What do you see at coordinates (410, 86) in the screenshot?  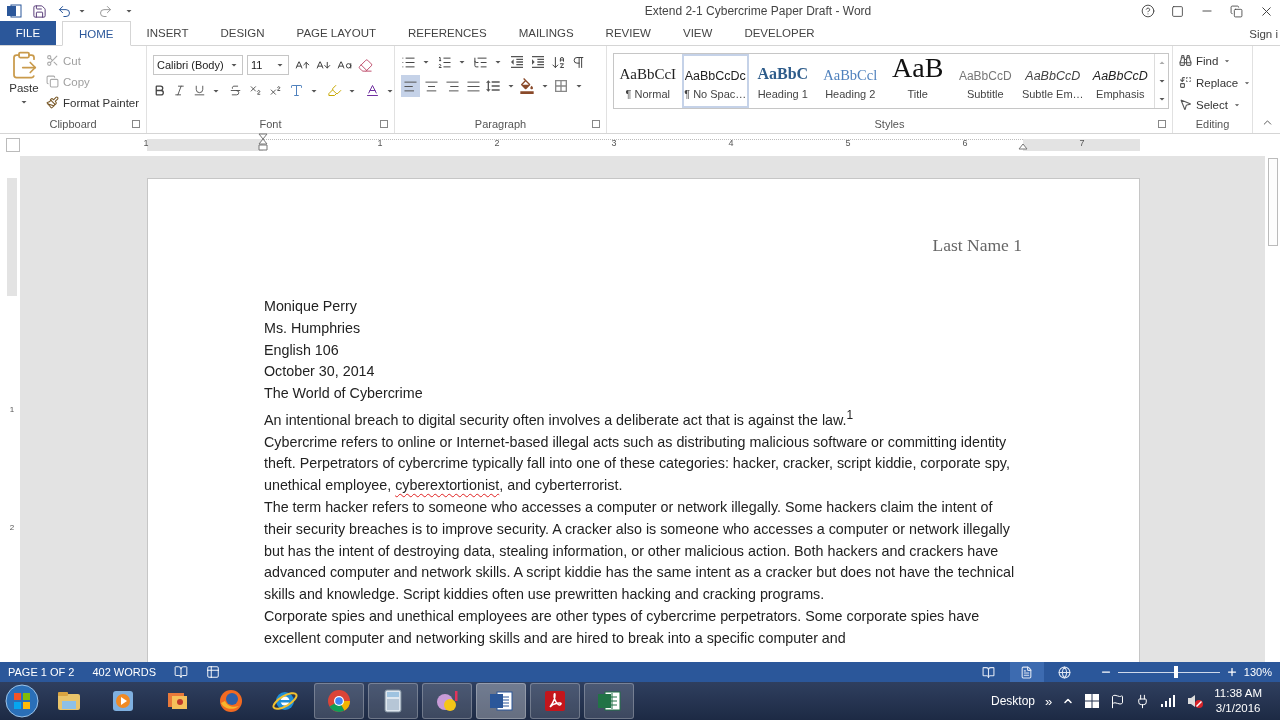 I see `align-left-icon` at bounding box center [410, 86].